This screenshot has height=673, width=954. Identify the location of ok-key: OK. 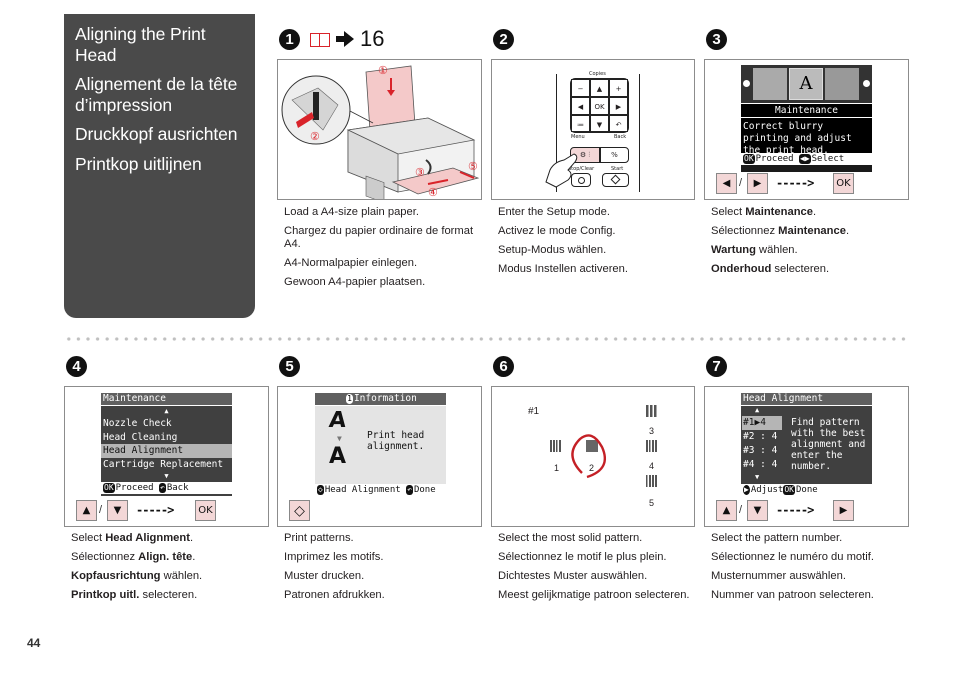
(599, 106).